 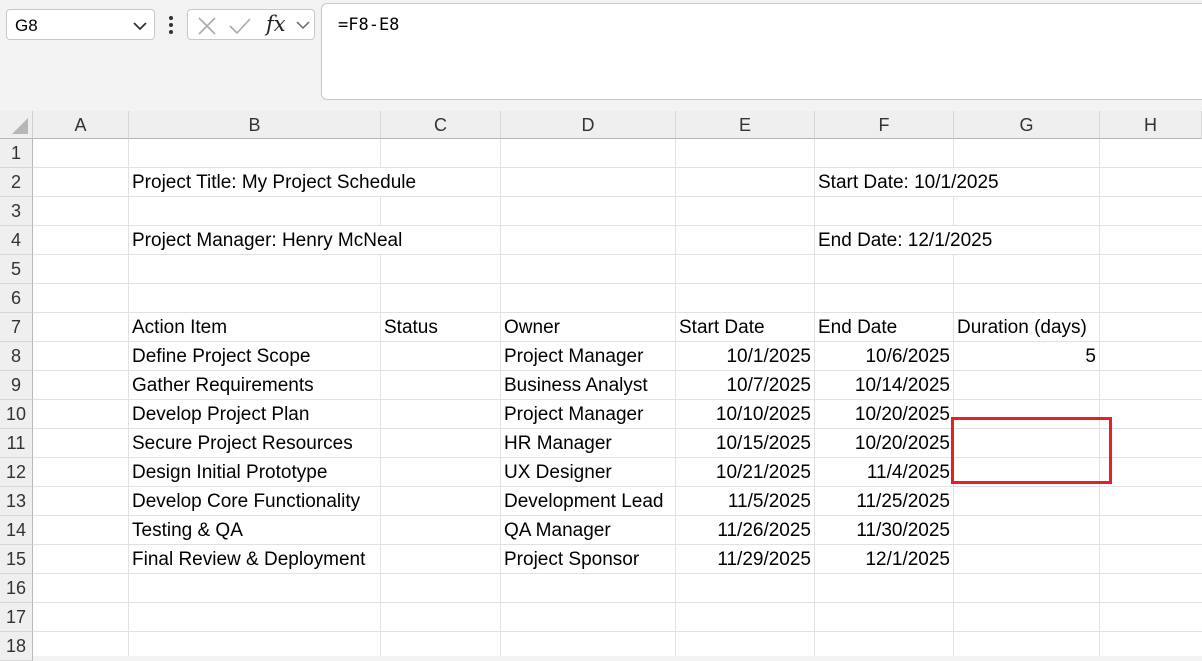 What do you see at coordinates (588, 125) in the screenshot?
I see `column-header-d: D` at bounding box center [588, 125].